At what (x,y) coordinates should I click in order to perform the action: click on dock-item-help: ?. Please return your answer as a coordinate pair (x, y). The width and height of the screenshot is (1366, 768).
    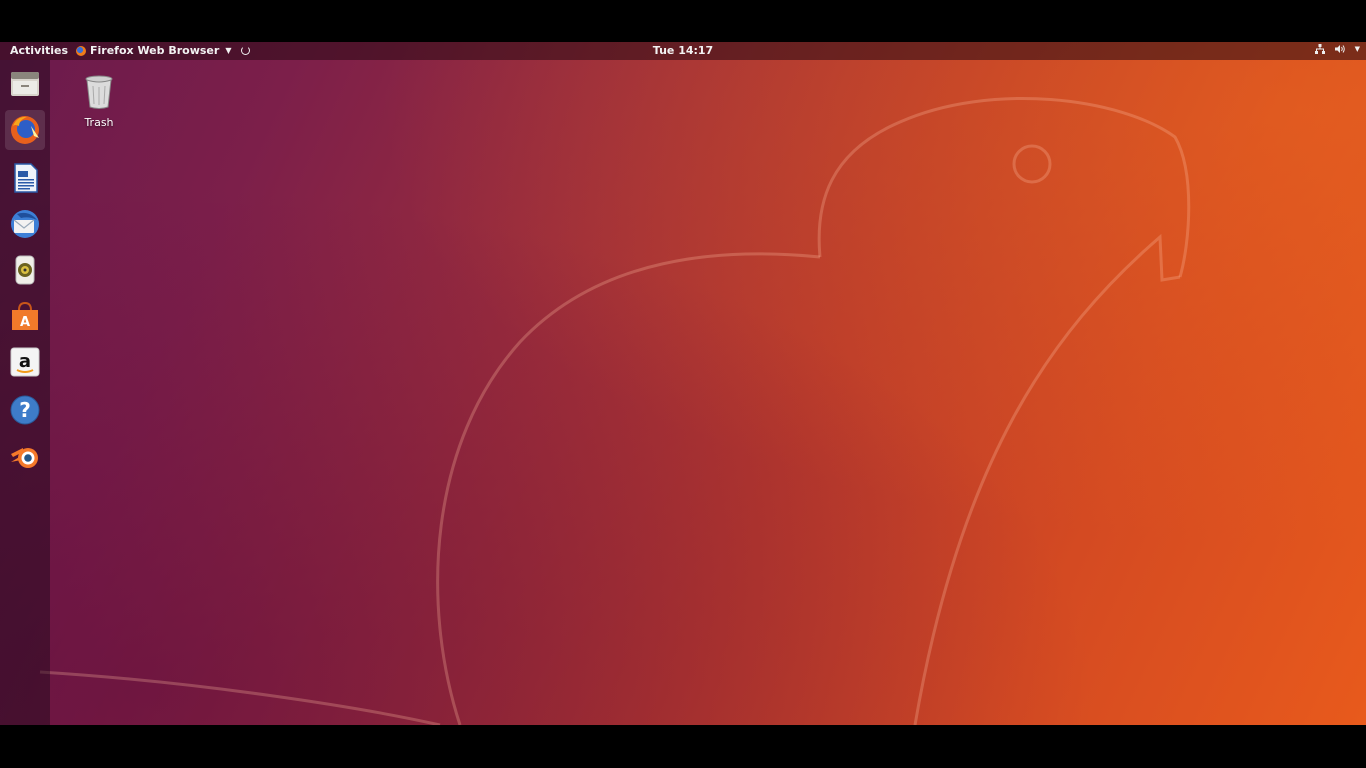
    Looking at the image, I should click on (25, 410).